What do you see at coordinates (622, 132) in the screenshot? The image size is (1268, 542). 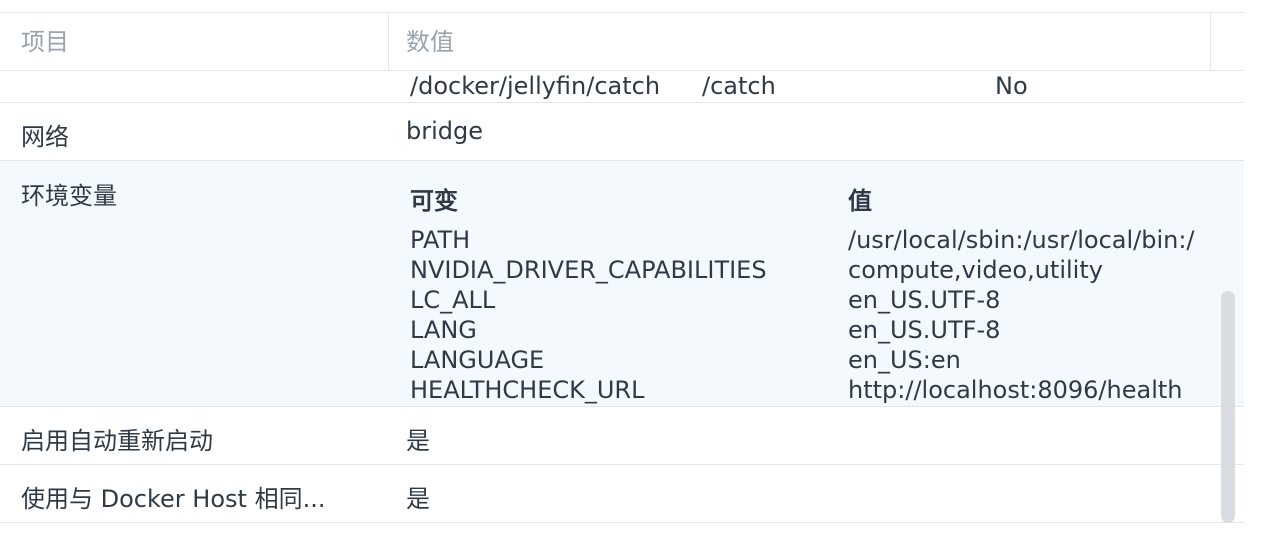 I see `table-row-network: 网络 bridge` at bounding box center [622, 132].